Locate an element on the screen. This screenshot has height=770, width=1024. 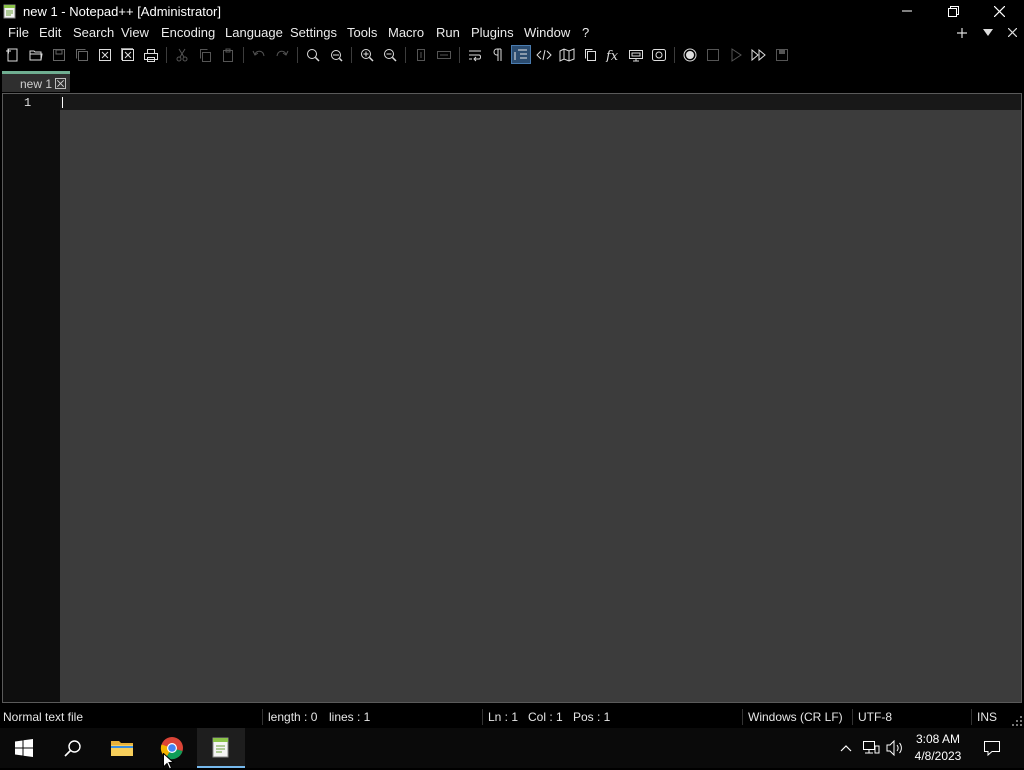
menu-run: Run is located at coordinates (448, 32).